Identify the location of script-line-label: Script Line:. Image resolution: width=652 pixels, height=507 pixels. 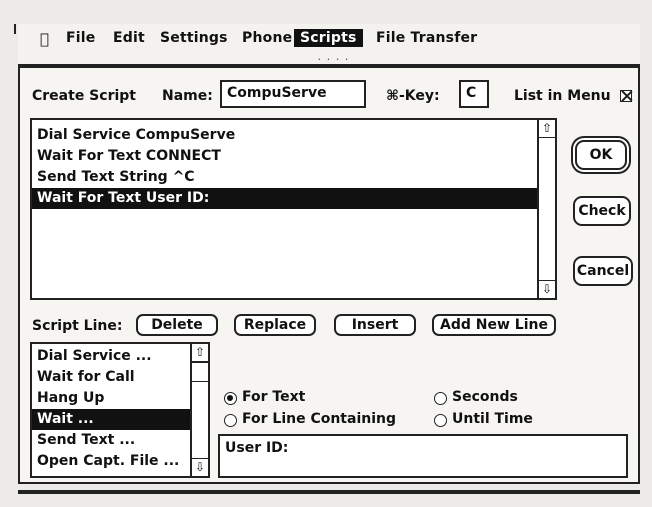
(77, 326).